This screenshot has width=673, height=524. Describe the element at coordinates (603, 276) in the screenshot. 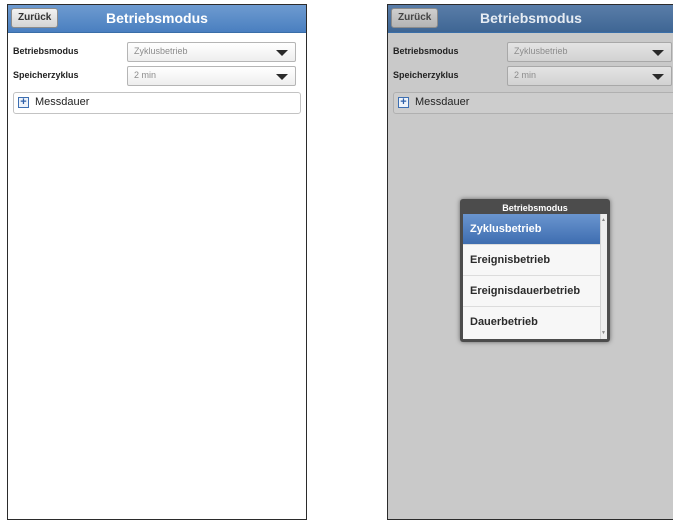

I see `scrollbar: ▲ ▼` at that location.